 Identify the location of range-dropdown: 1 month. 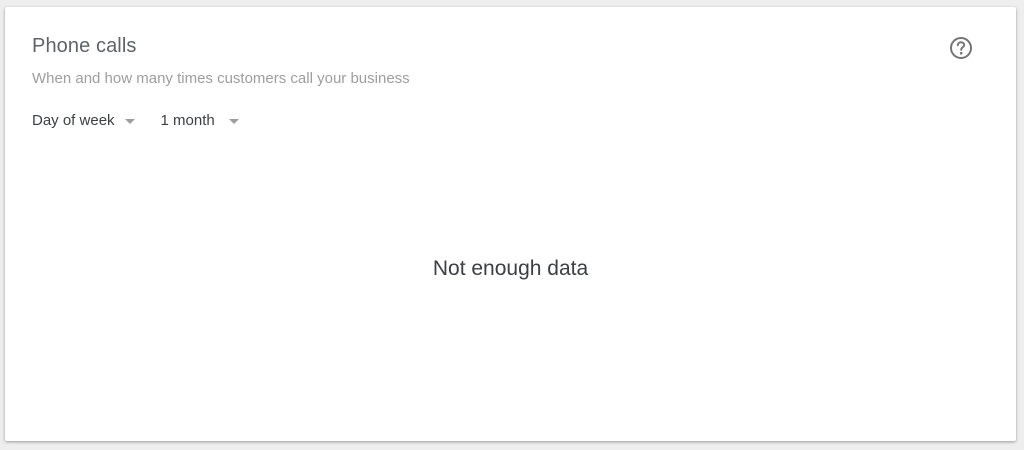
(200, 120).